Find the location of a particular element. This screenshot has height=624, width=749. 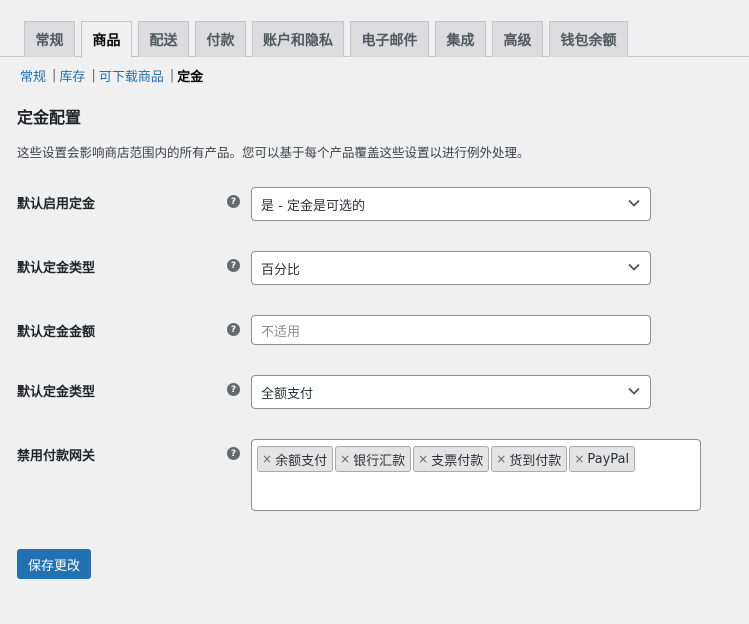

tab-advanced: 高级 is located at coordinates (517, 39).